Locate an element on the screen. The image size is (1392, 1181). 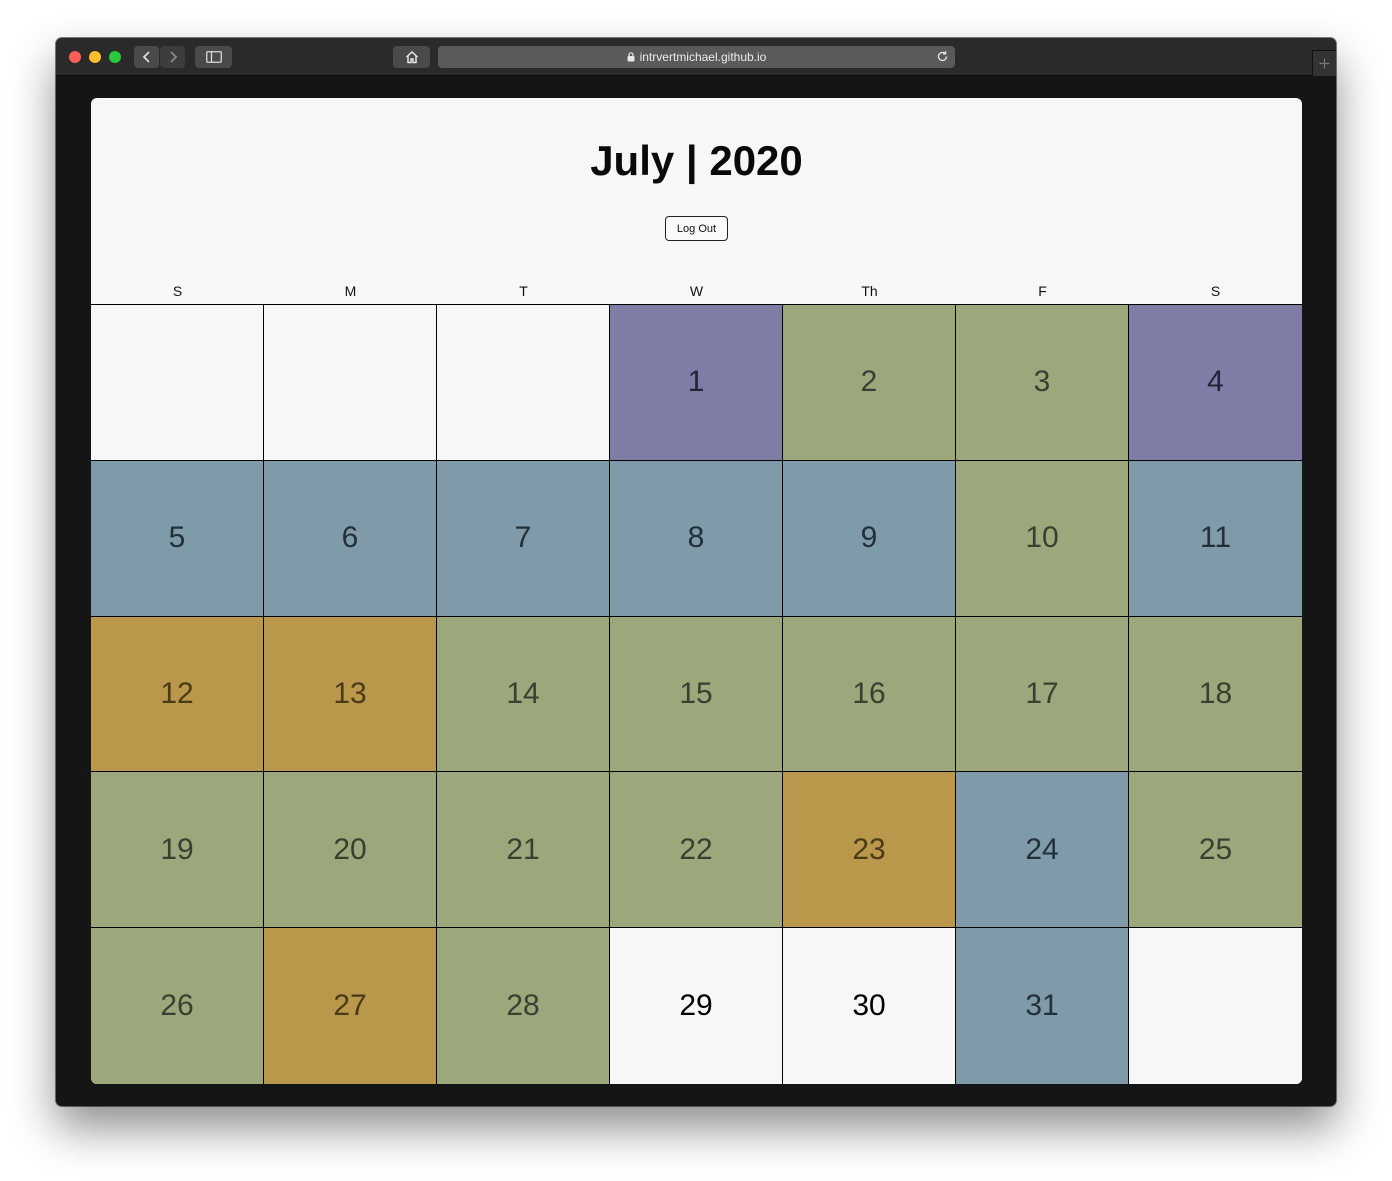
calendar-day: 31 is located at coordinates (1042, 1006).